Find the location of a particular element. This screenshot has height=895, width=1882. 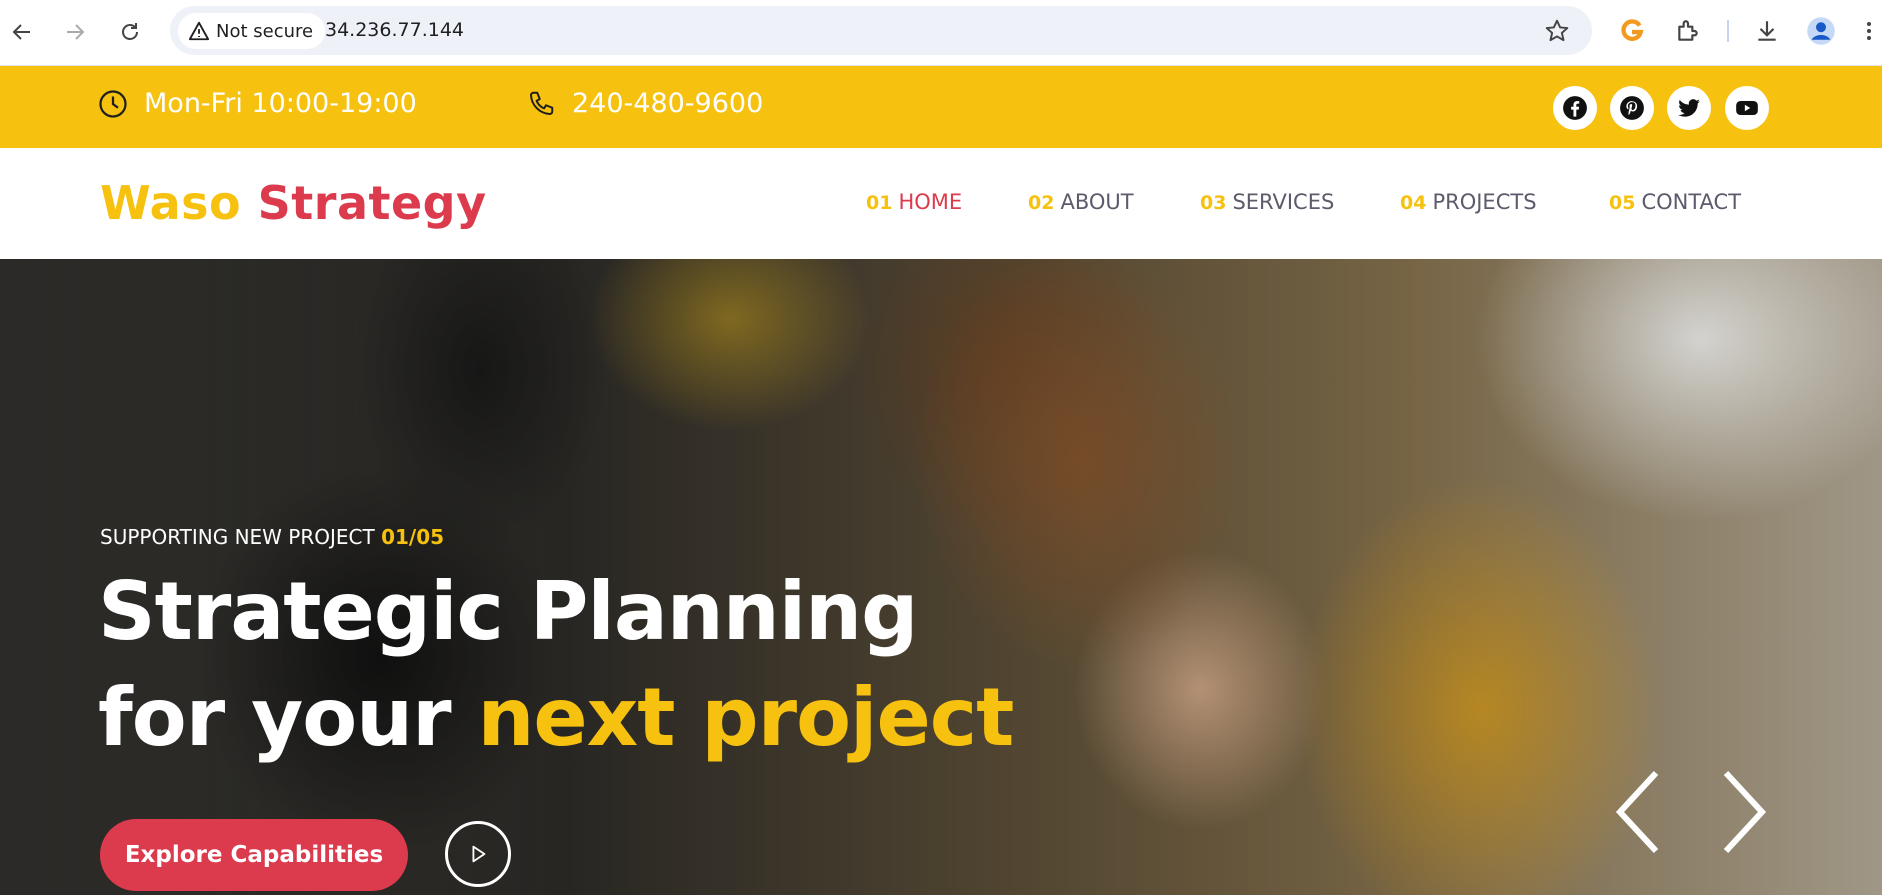

eyebrow-text: SUPPORTING NEW PROJECT is located at coordinates (237, 537).